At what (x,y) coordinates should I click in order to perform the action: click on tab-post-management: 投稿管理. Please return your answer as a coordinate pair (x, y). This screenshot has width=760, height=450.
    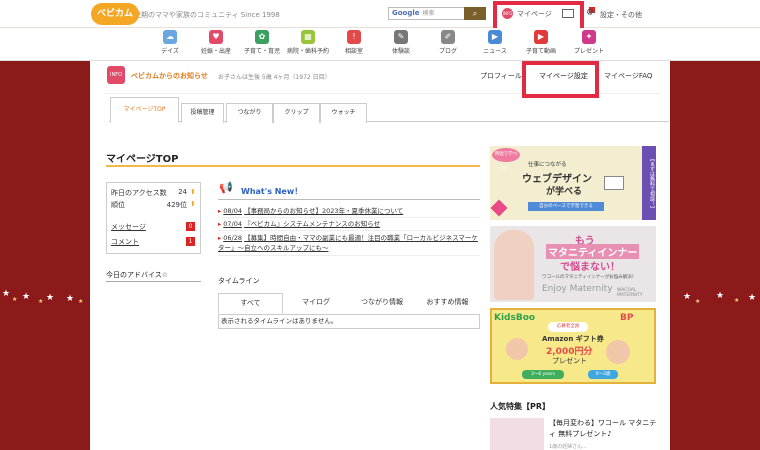
    Looking at the image, I should click on (202, 113).